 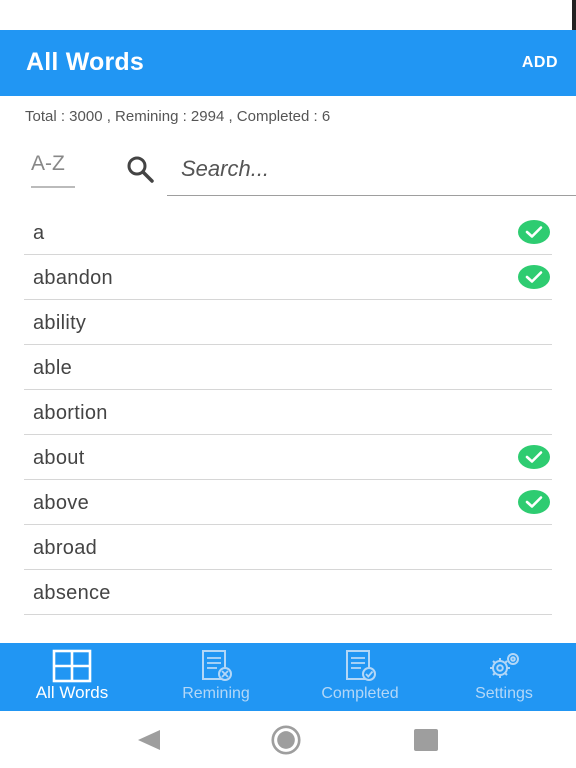 I want to click on page-title: All Words, so click(x=85, y=62).